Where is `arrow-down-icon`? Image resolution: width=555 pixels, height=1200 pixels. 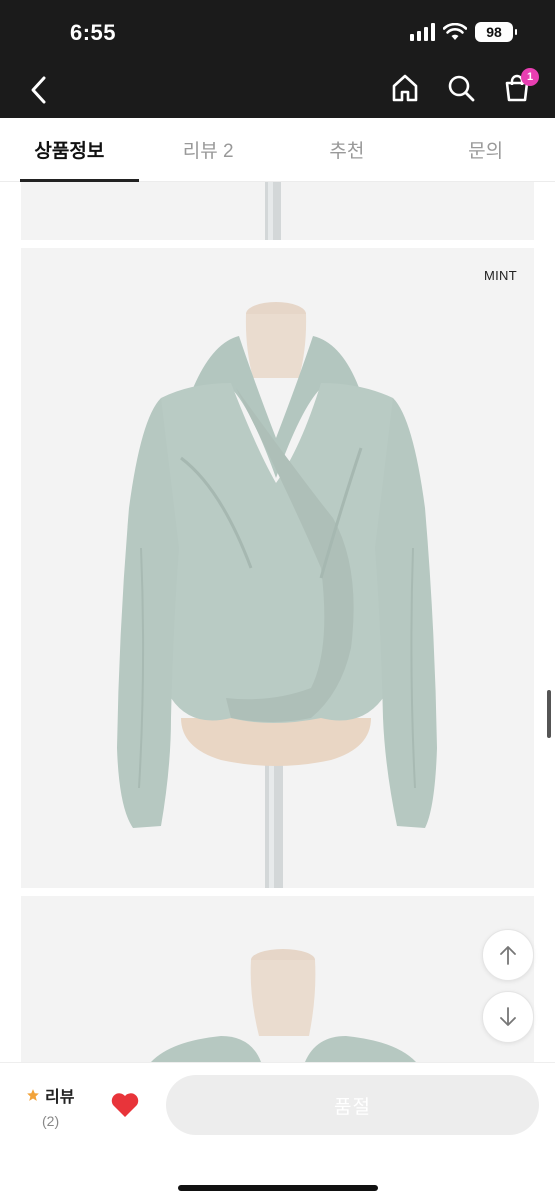 arrow-down-icon is located at coordinates (508, 1016).